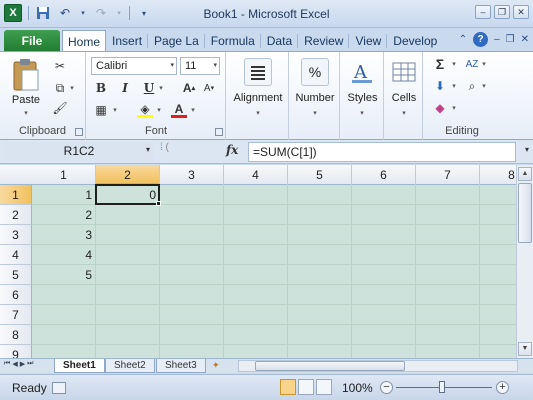 This screenshot has height=400, width=533. I want to click on window-minimize-icon: –, so click(497, 39).